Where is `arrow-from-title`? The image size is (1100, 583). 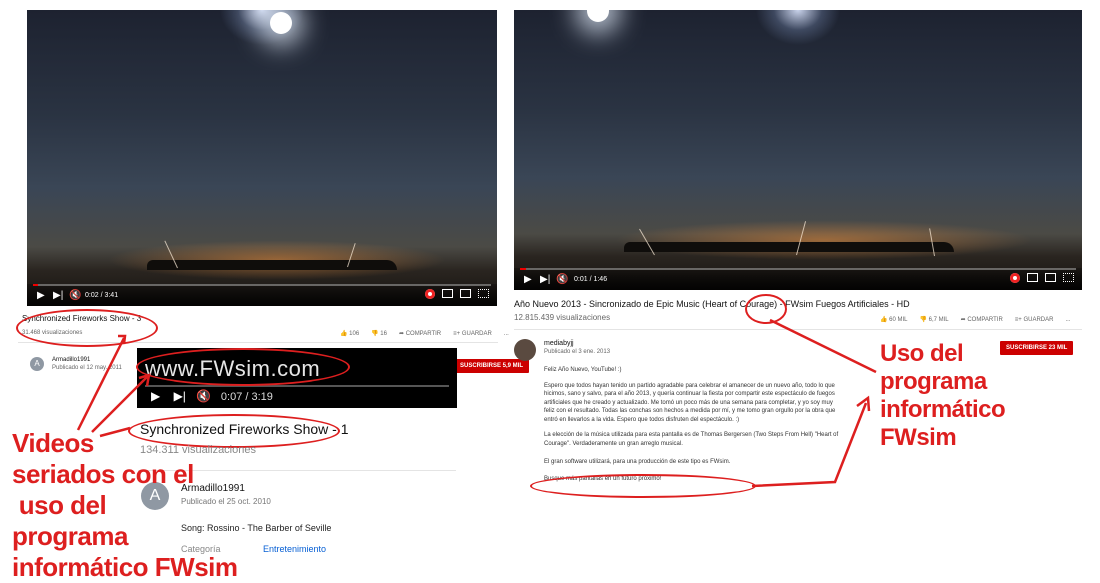
arrow-from-title is located at coordinates (823, 346).